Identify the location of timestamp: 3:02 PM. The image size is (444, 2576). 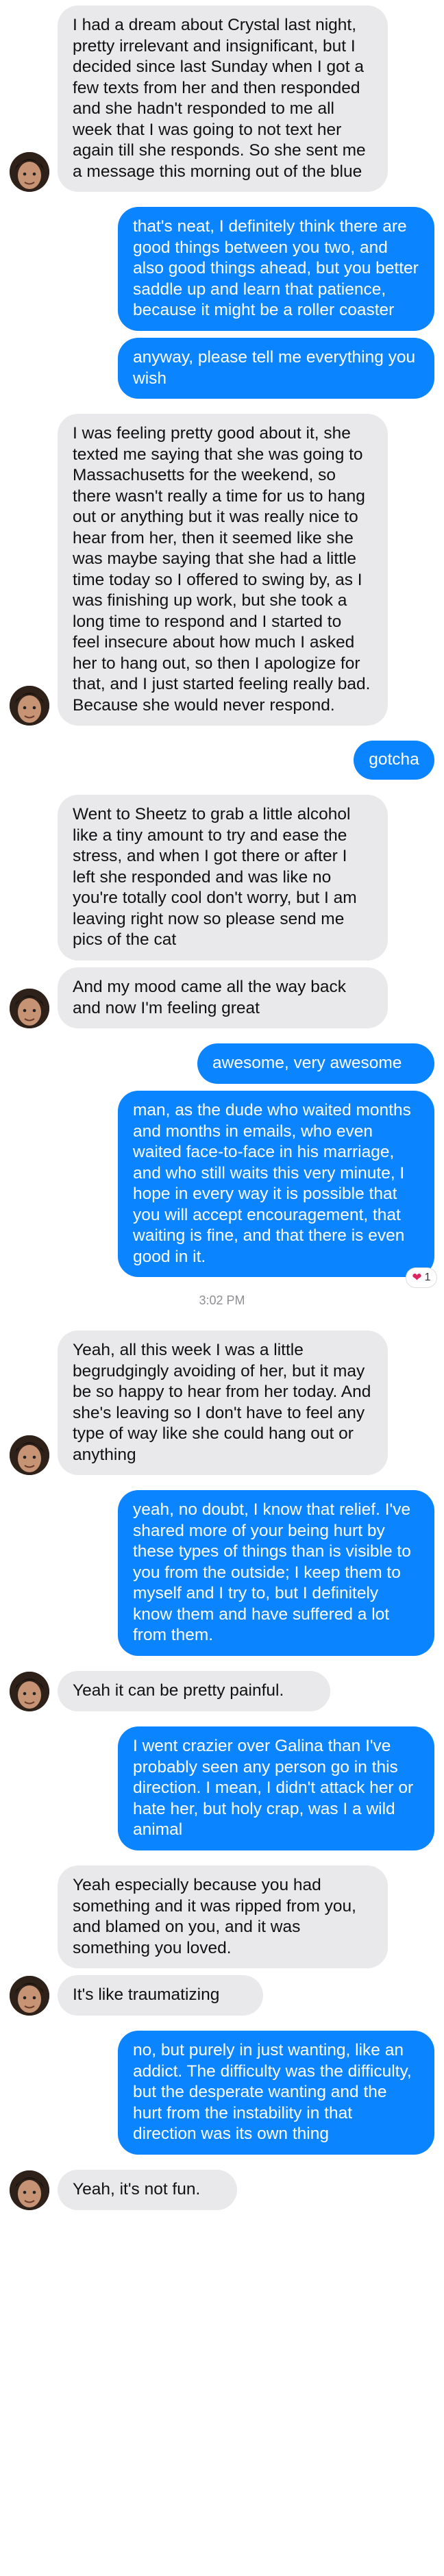
(222, 1300).